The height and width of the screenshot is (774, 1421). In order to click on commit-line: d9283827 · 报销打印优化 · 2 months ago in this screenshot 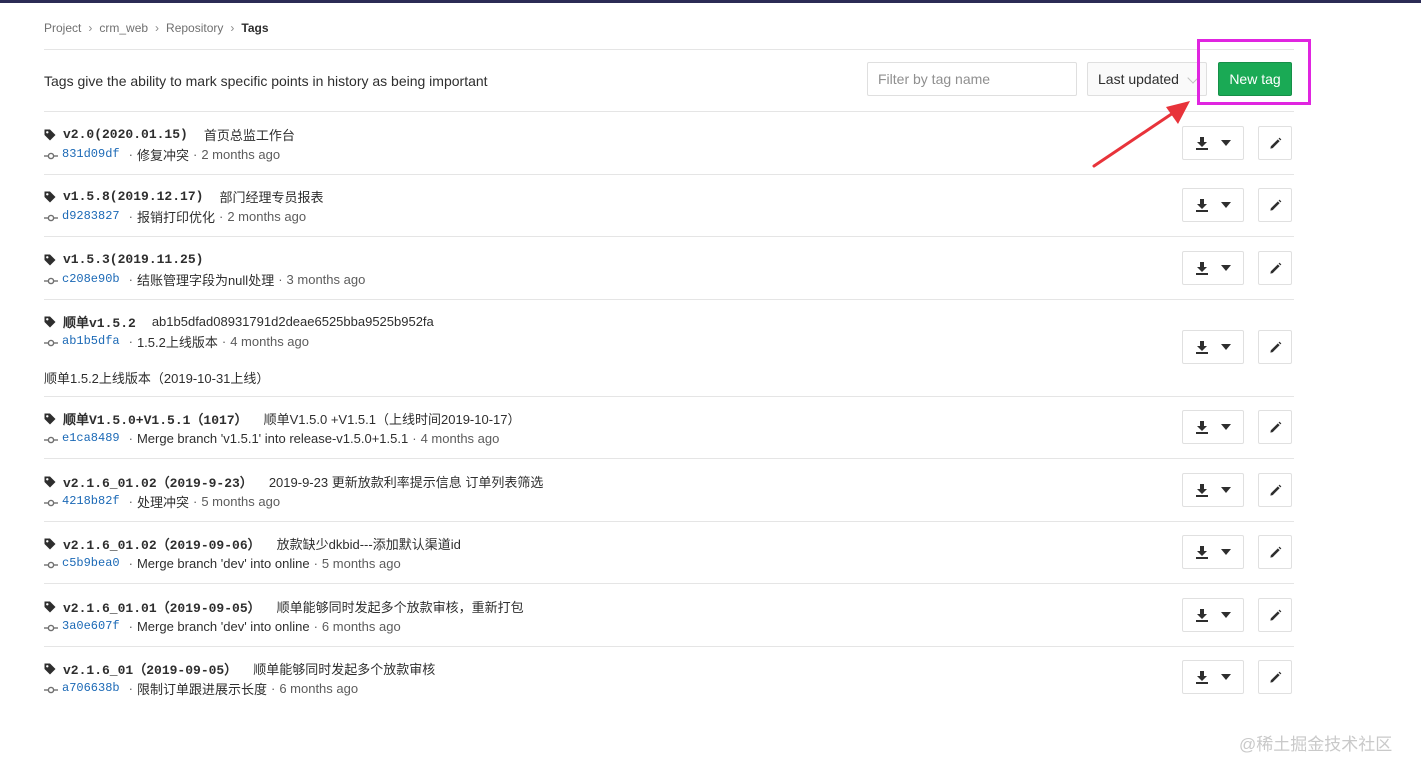, I will do `click(175, 216)`.